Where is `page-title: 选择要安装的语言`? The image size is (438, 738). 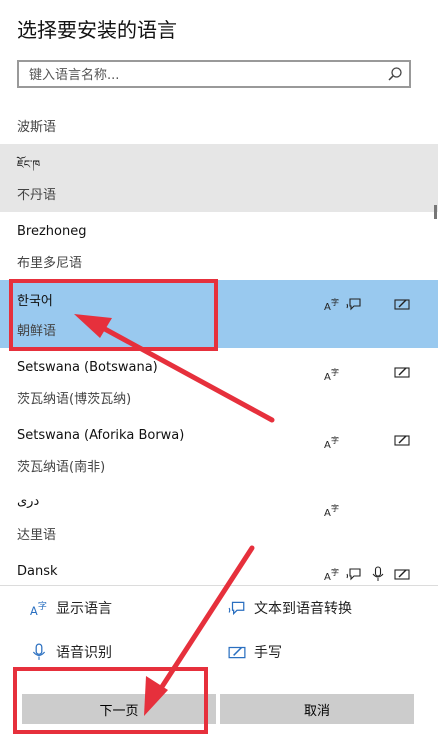 page-title: 选择要安装的语言 is located at coordinates (97, 30).